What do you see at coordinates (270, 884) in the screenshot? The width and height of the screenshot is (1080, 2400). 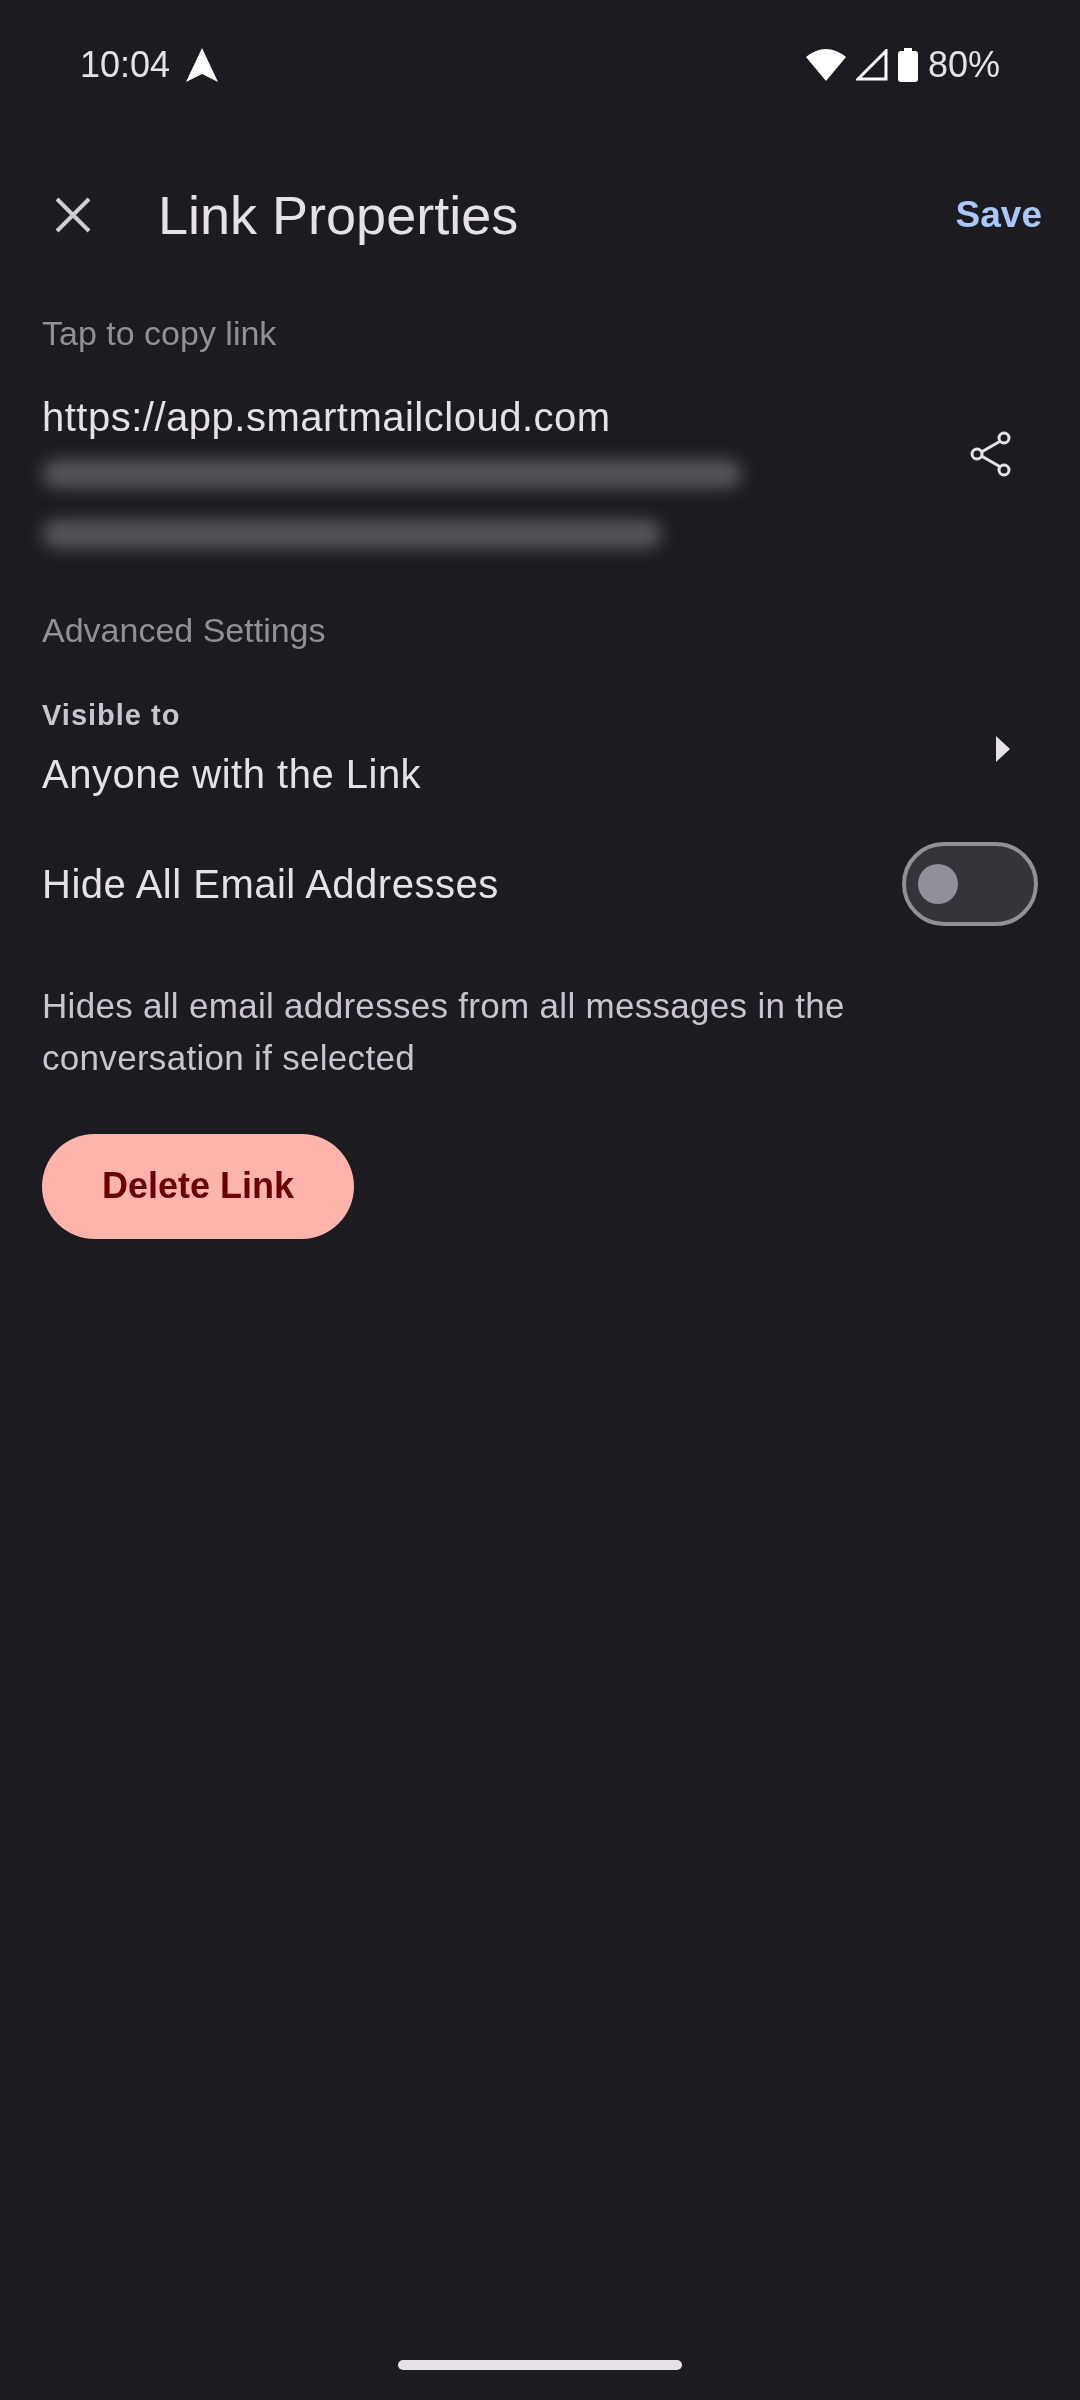 I see `setting-label: Hide All Email Addresses` at bounding box center [270, 884].